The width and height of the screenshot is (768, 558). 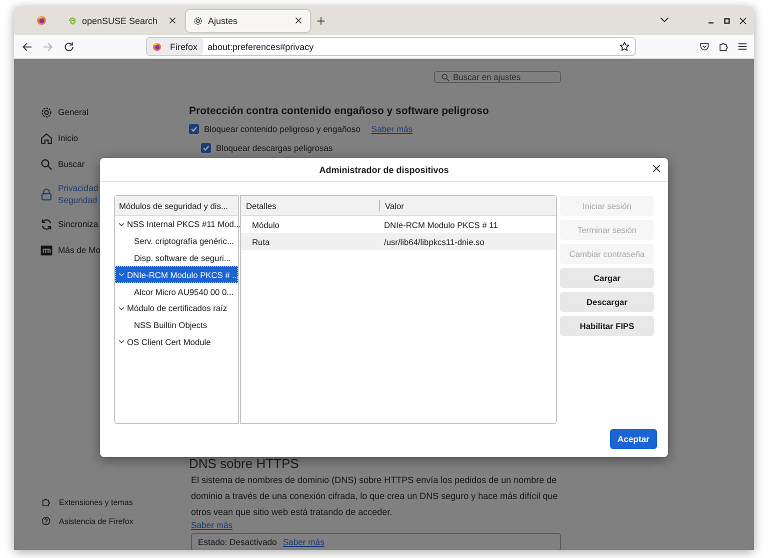 I want to click on url-text: about:preferences#privacy, so click(x=260, y=47).